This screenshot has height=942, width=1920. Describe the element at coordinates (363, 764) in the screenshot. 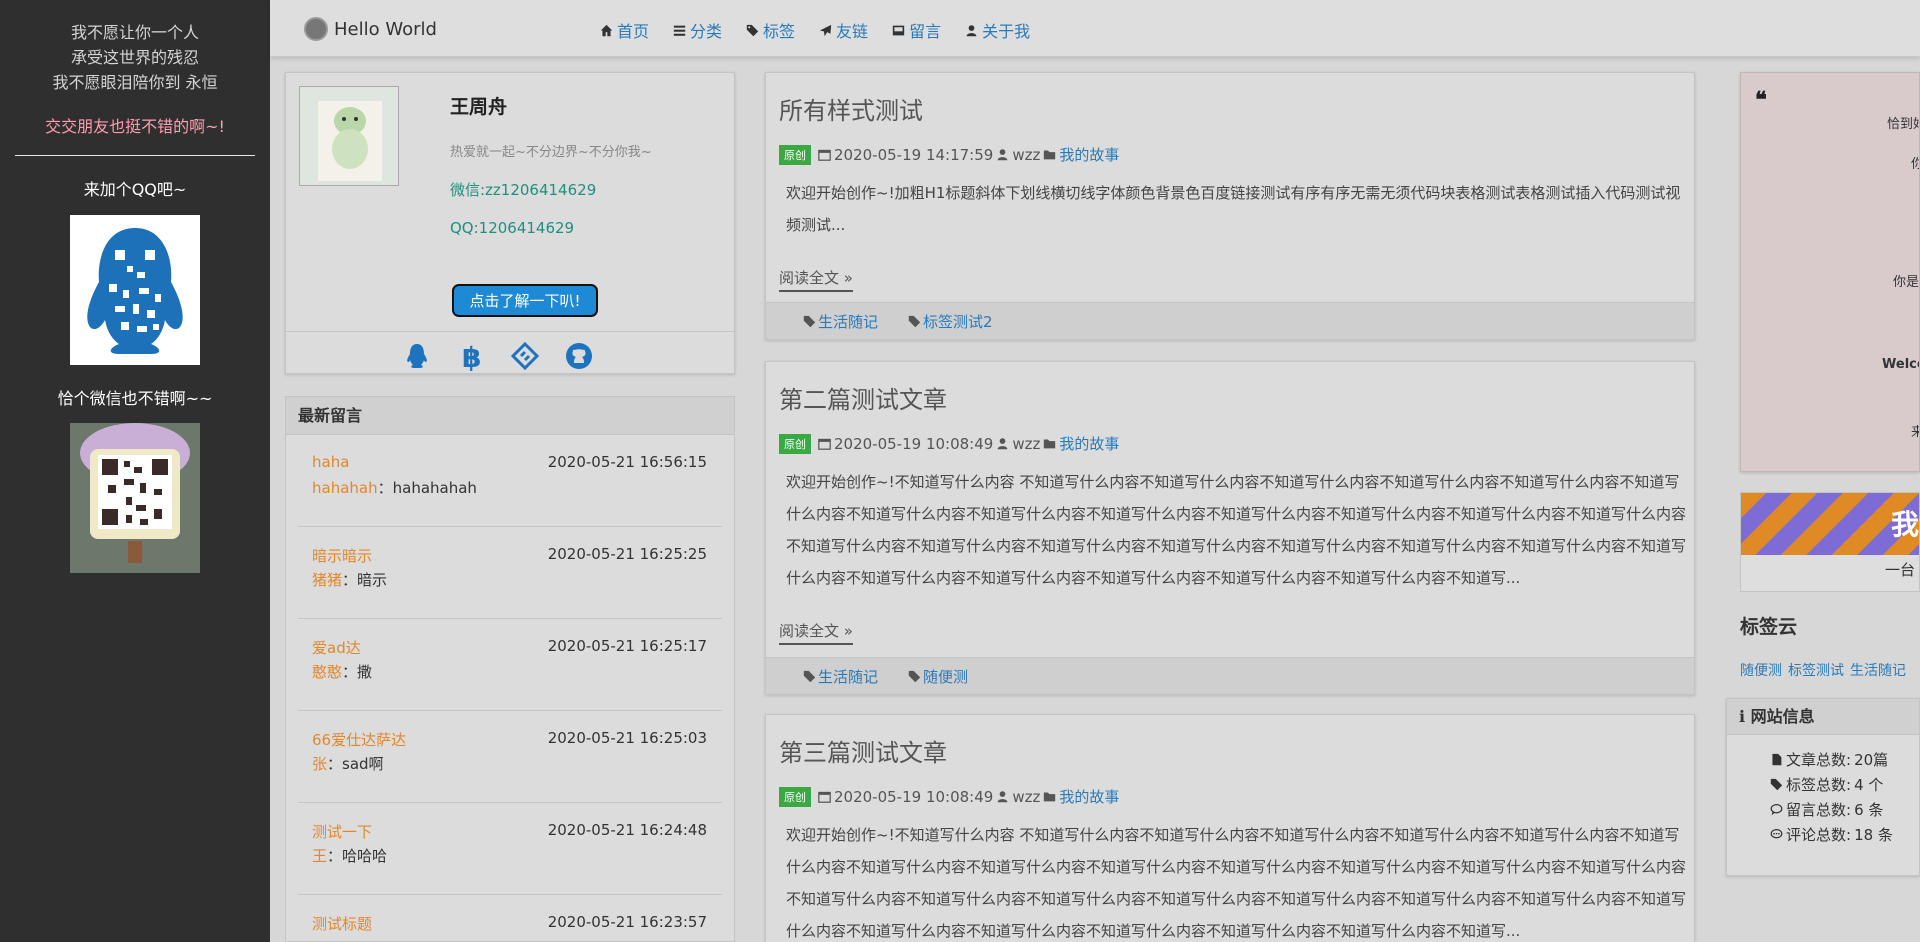

I see `message-content: sad啊` at that location.